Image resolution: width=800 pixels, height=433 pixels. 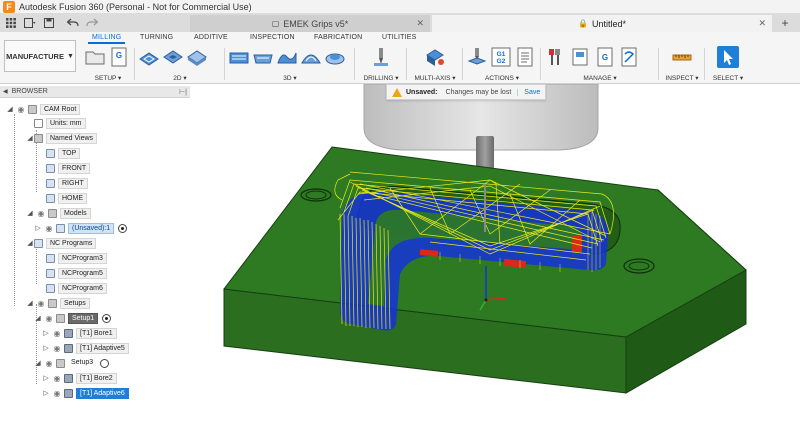 What do you see at coordinates (263, 57) in the screenshot?
I see `pocket-clearing-icon` at bounding box center [263, 57].